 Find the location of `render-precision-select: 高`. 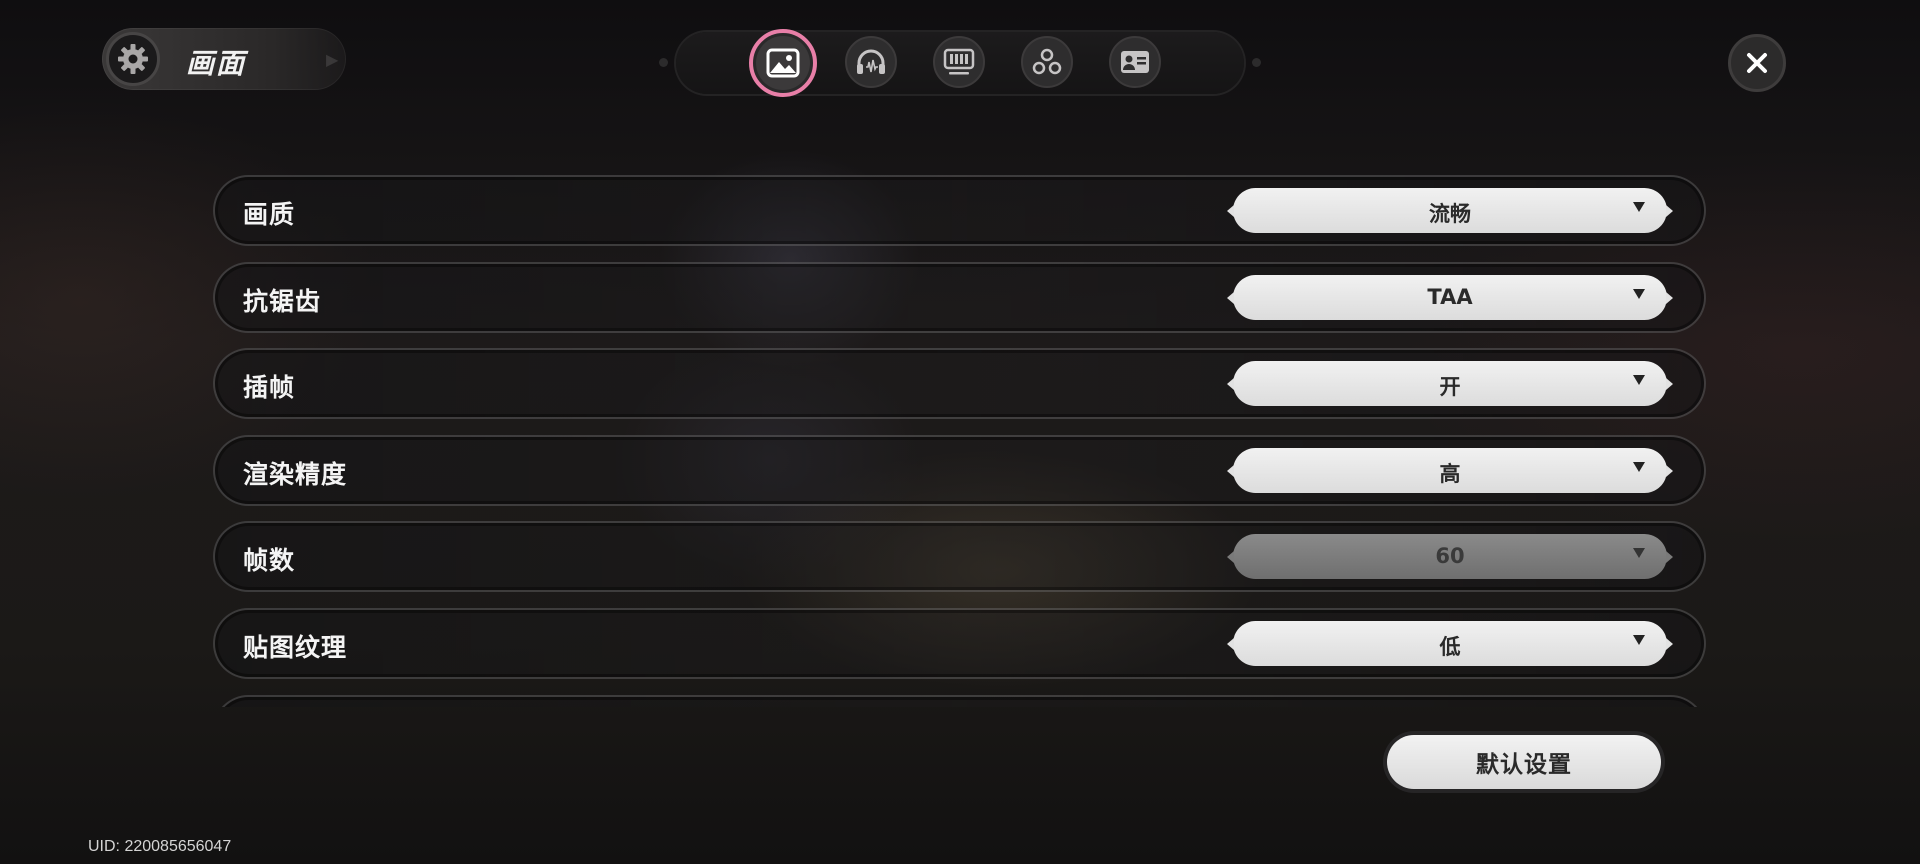

render-precision-select: 高 is located at coordinates (1450, 470).